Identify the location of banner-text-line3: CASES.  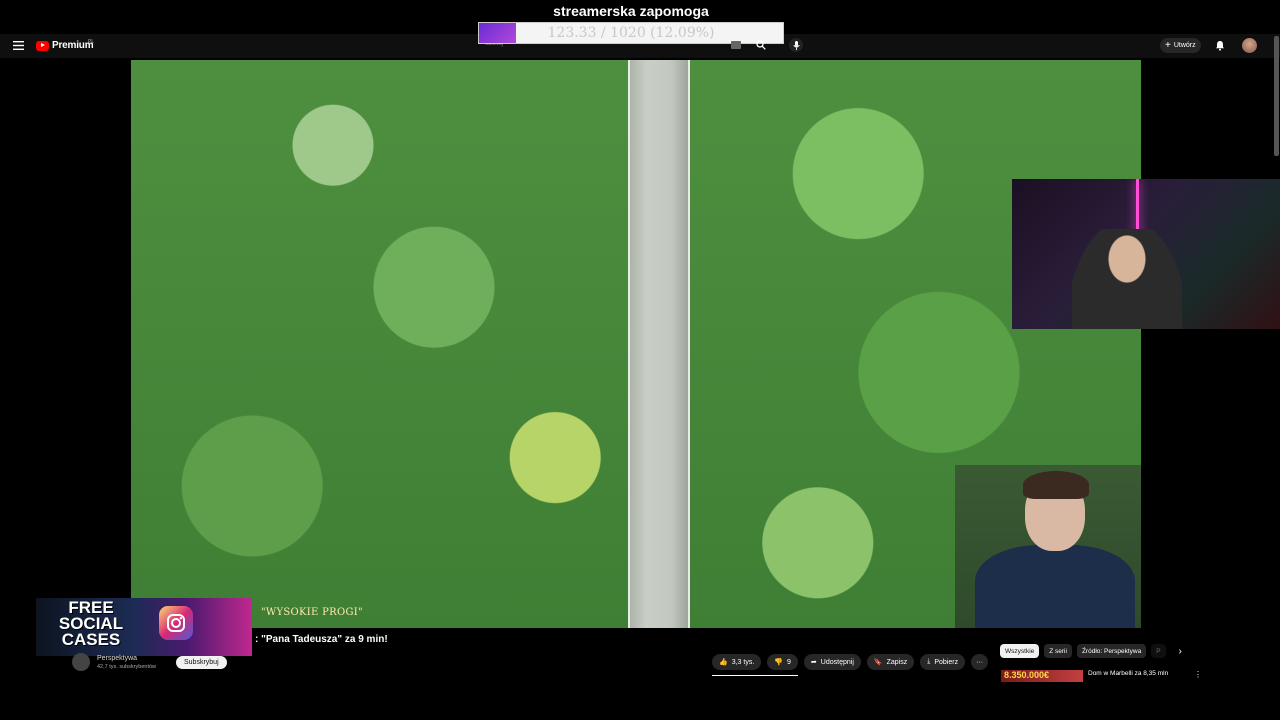
(91, 639).